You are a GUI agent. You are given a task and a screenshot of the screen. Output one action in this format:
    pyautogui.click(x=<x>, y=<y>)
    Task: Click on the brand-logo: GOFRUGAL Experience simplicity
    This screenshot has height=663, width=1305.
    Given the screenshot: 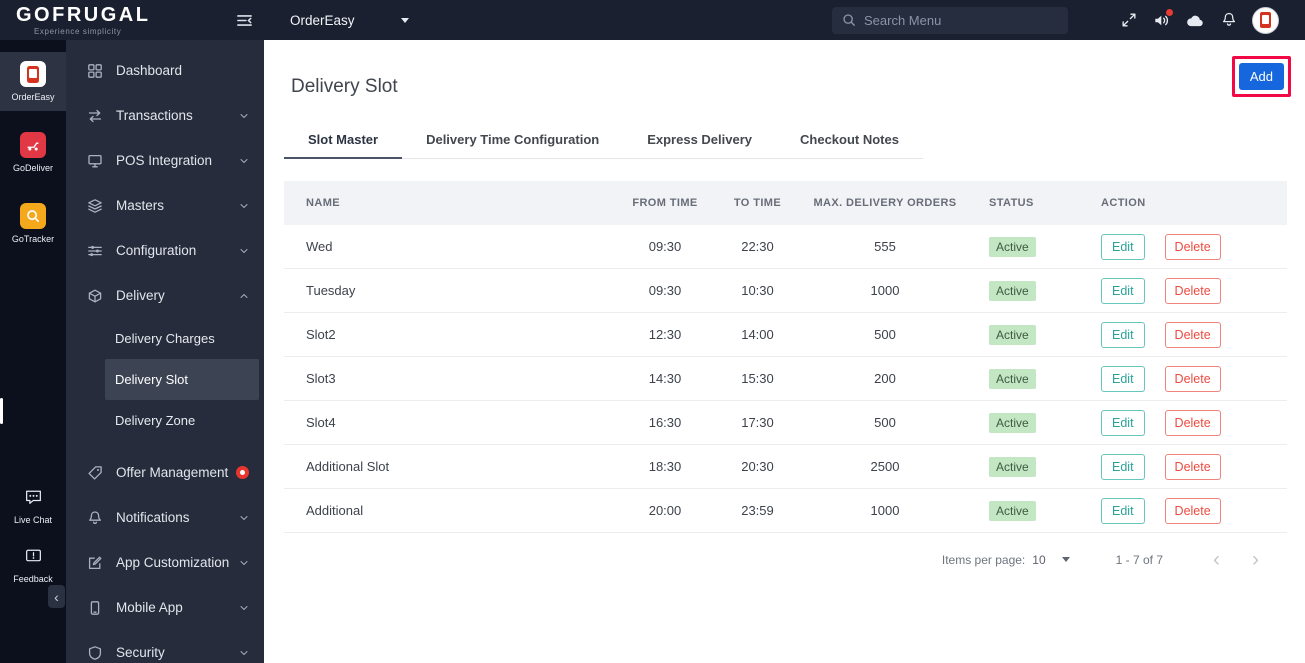 What is the action you would take?
    pyautogui.click(x=83, y=20)
    